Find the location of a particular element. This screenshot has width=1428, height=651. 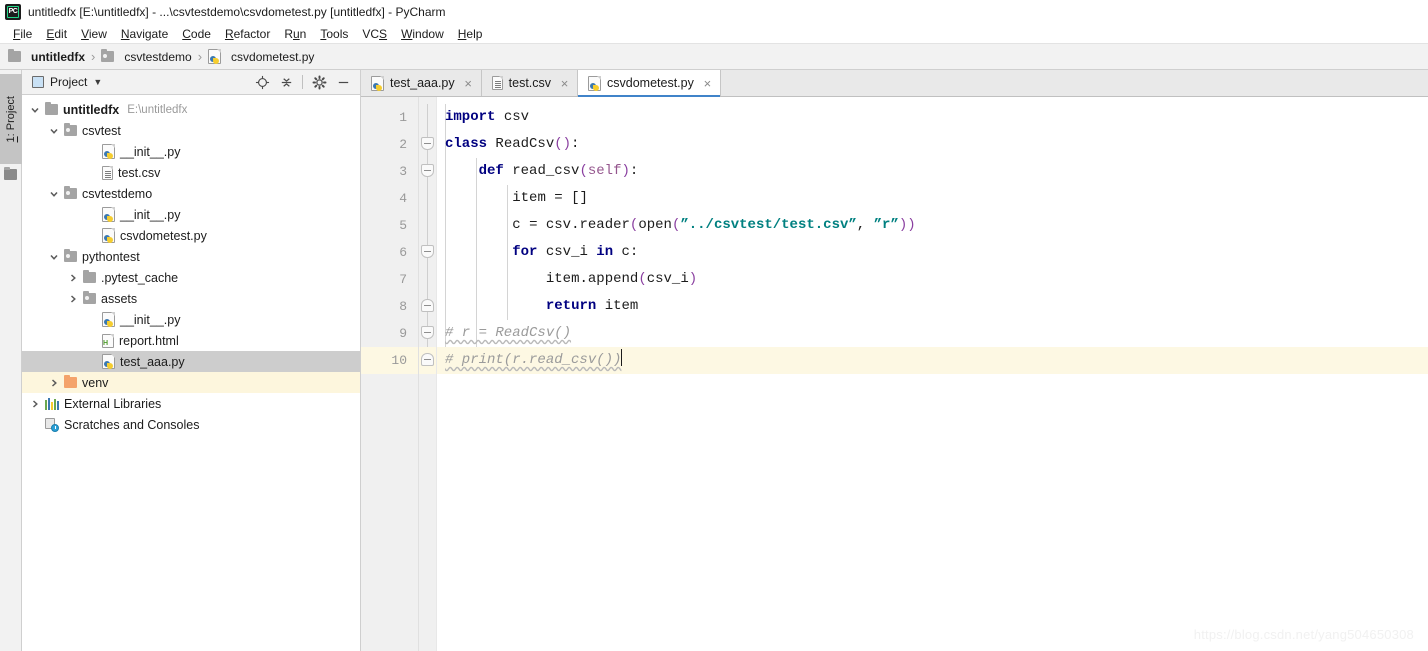

editor-tab-label: test_aaa.py is located at coordinates (422, 83).